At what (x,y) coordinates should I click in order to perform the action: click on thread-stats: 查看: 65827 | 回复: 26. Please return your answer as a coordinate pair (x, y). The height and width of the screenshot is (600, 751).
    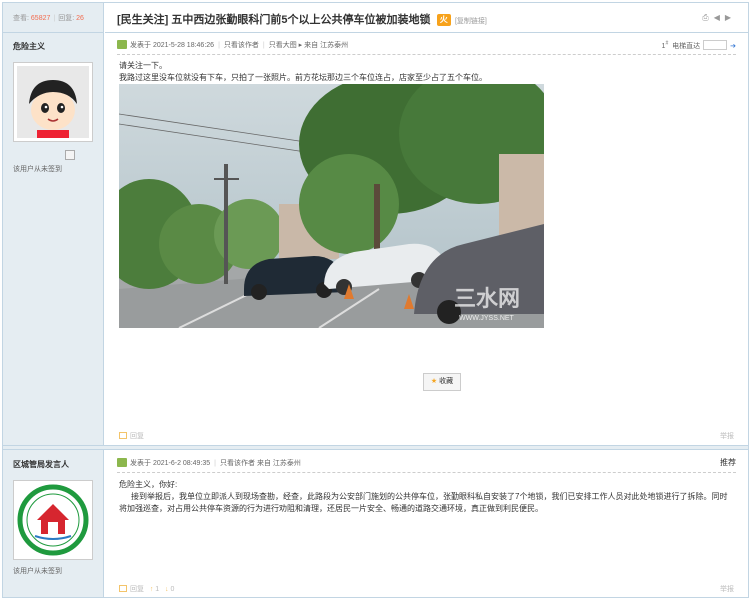
    Looking at the image, I should click on (53, 18).